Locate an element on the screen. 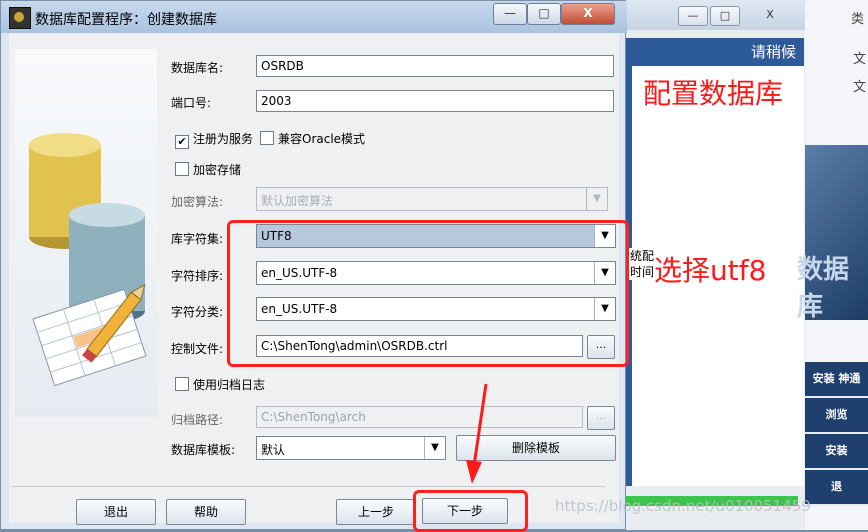  port-input: 2003 is located at coordinates (435, 101).